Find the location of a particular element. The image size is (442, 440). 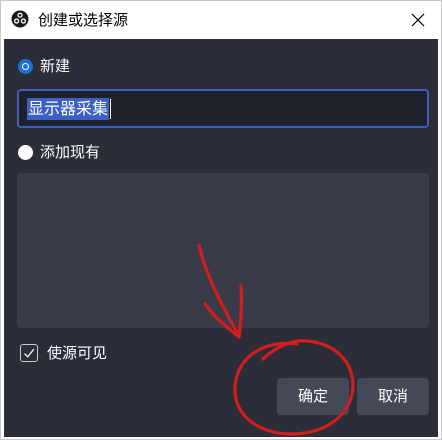

close-icon is located at coordinates (418, 20).